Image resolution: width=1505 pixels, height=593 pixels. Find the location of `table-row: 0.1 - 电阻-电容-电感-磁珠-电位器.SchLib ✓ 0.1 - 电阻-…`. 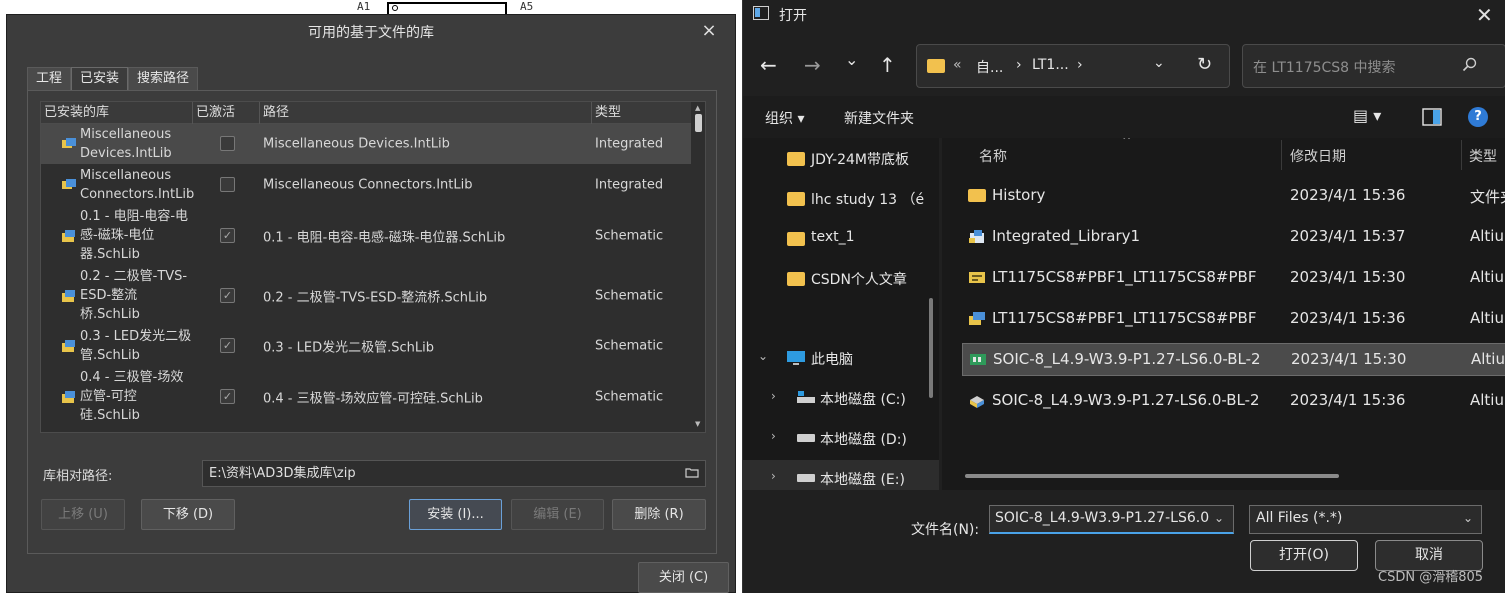

table-row: 0.1 - 电阻-电容-电感-磁珠-电位器.SchLib ✓ 0.1 - 电阻-… is located at coordinates (366, 236).